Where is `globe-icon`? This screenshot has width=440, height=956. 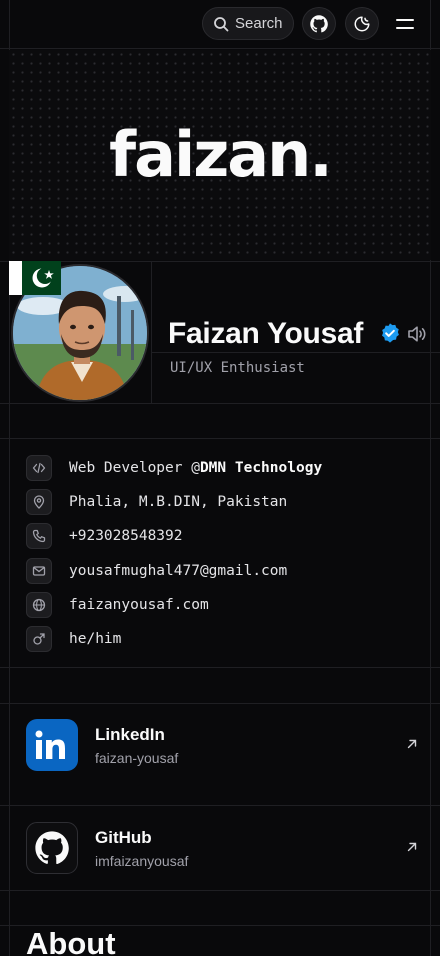
globe-icon is located at coordinates (39, 605).